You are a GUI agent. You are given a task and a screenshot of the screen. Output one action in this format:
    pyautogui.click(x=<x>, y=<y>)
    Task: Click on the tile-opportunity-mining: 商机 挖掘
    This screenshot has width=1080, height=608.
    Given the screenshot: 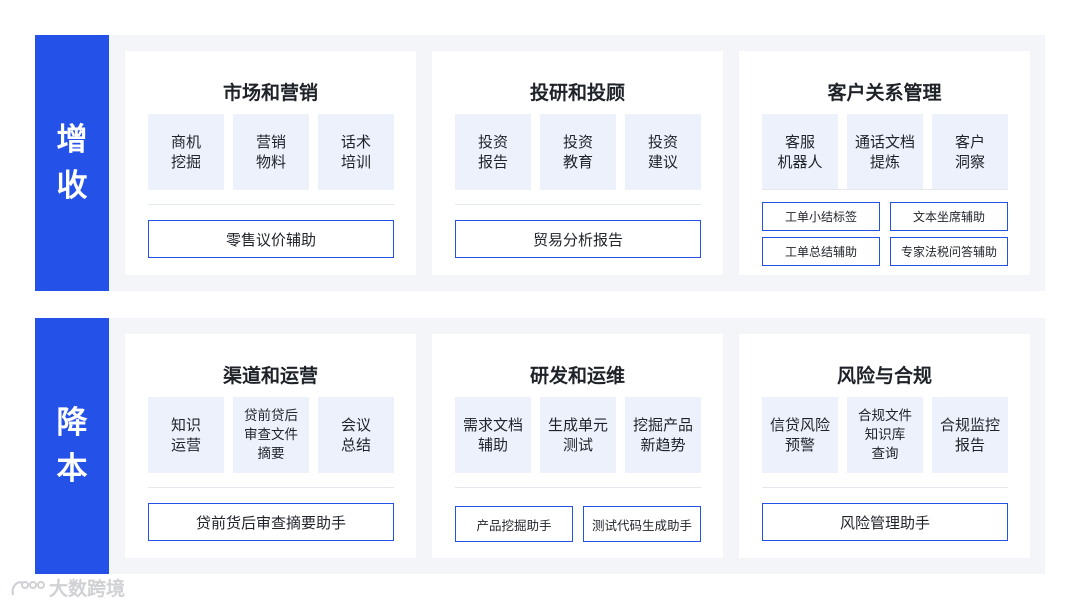 What is the action you would take?
    pyautogui.click(x=186, y=152)
    